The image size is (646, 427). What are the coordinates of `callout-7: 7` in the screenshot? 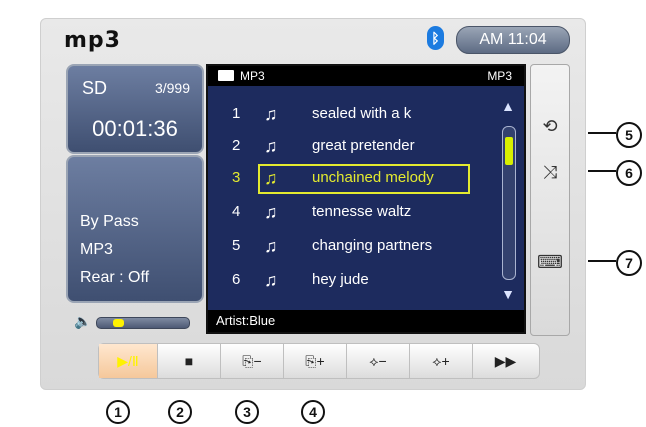 It's located at (629, 263).